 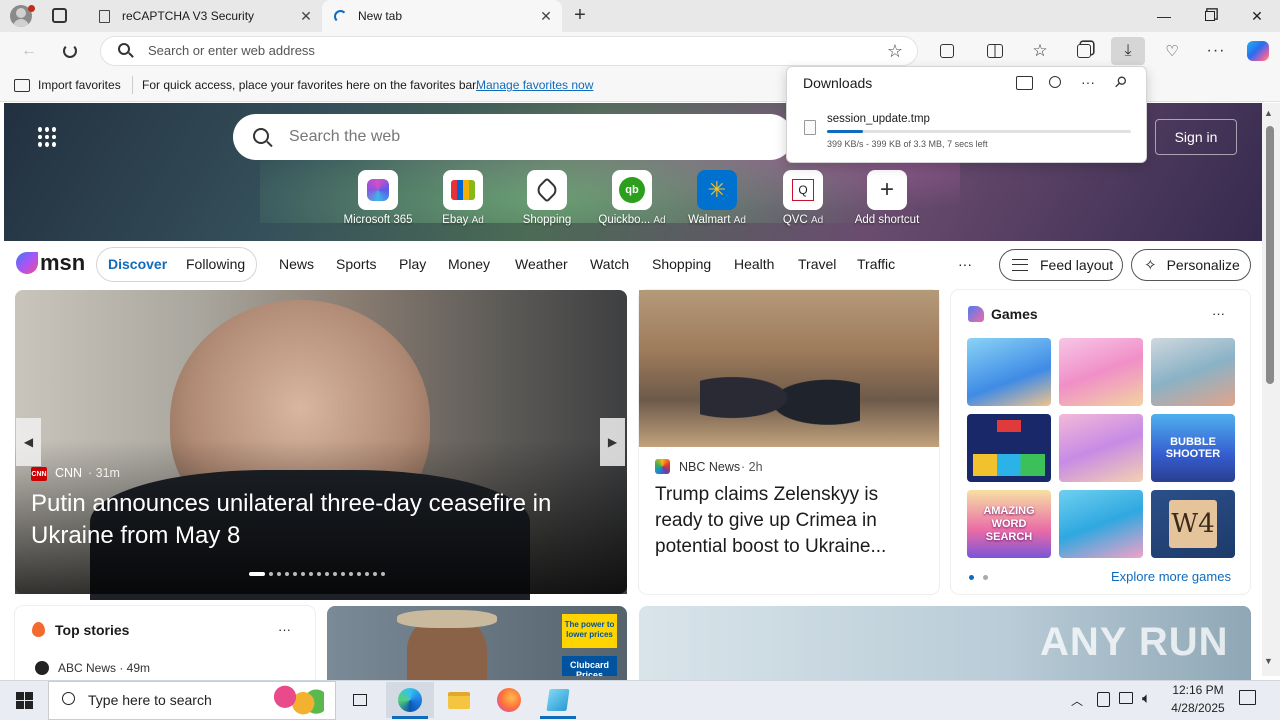 I want to click on nav-play: Play, so click(x=412, y=264).